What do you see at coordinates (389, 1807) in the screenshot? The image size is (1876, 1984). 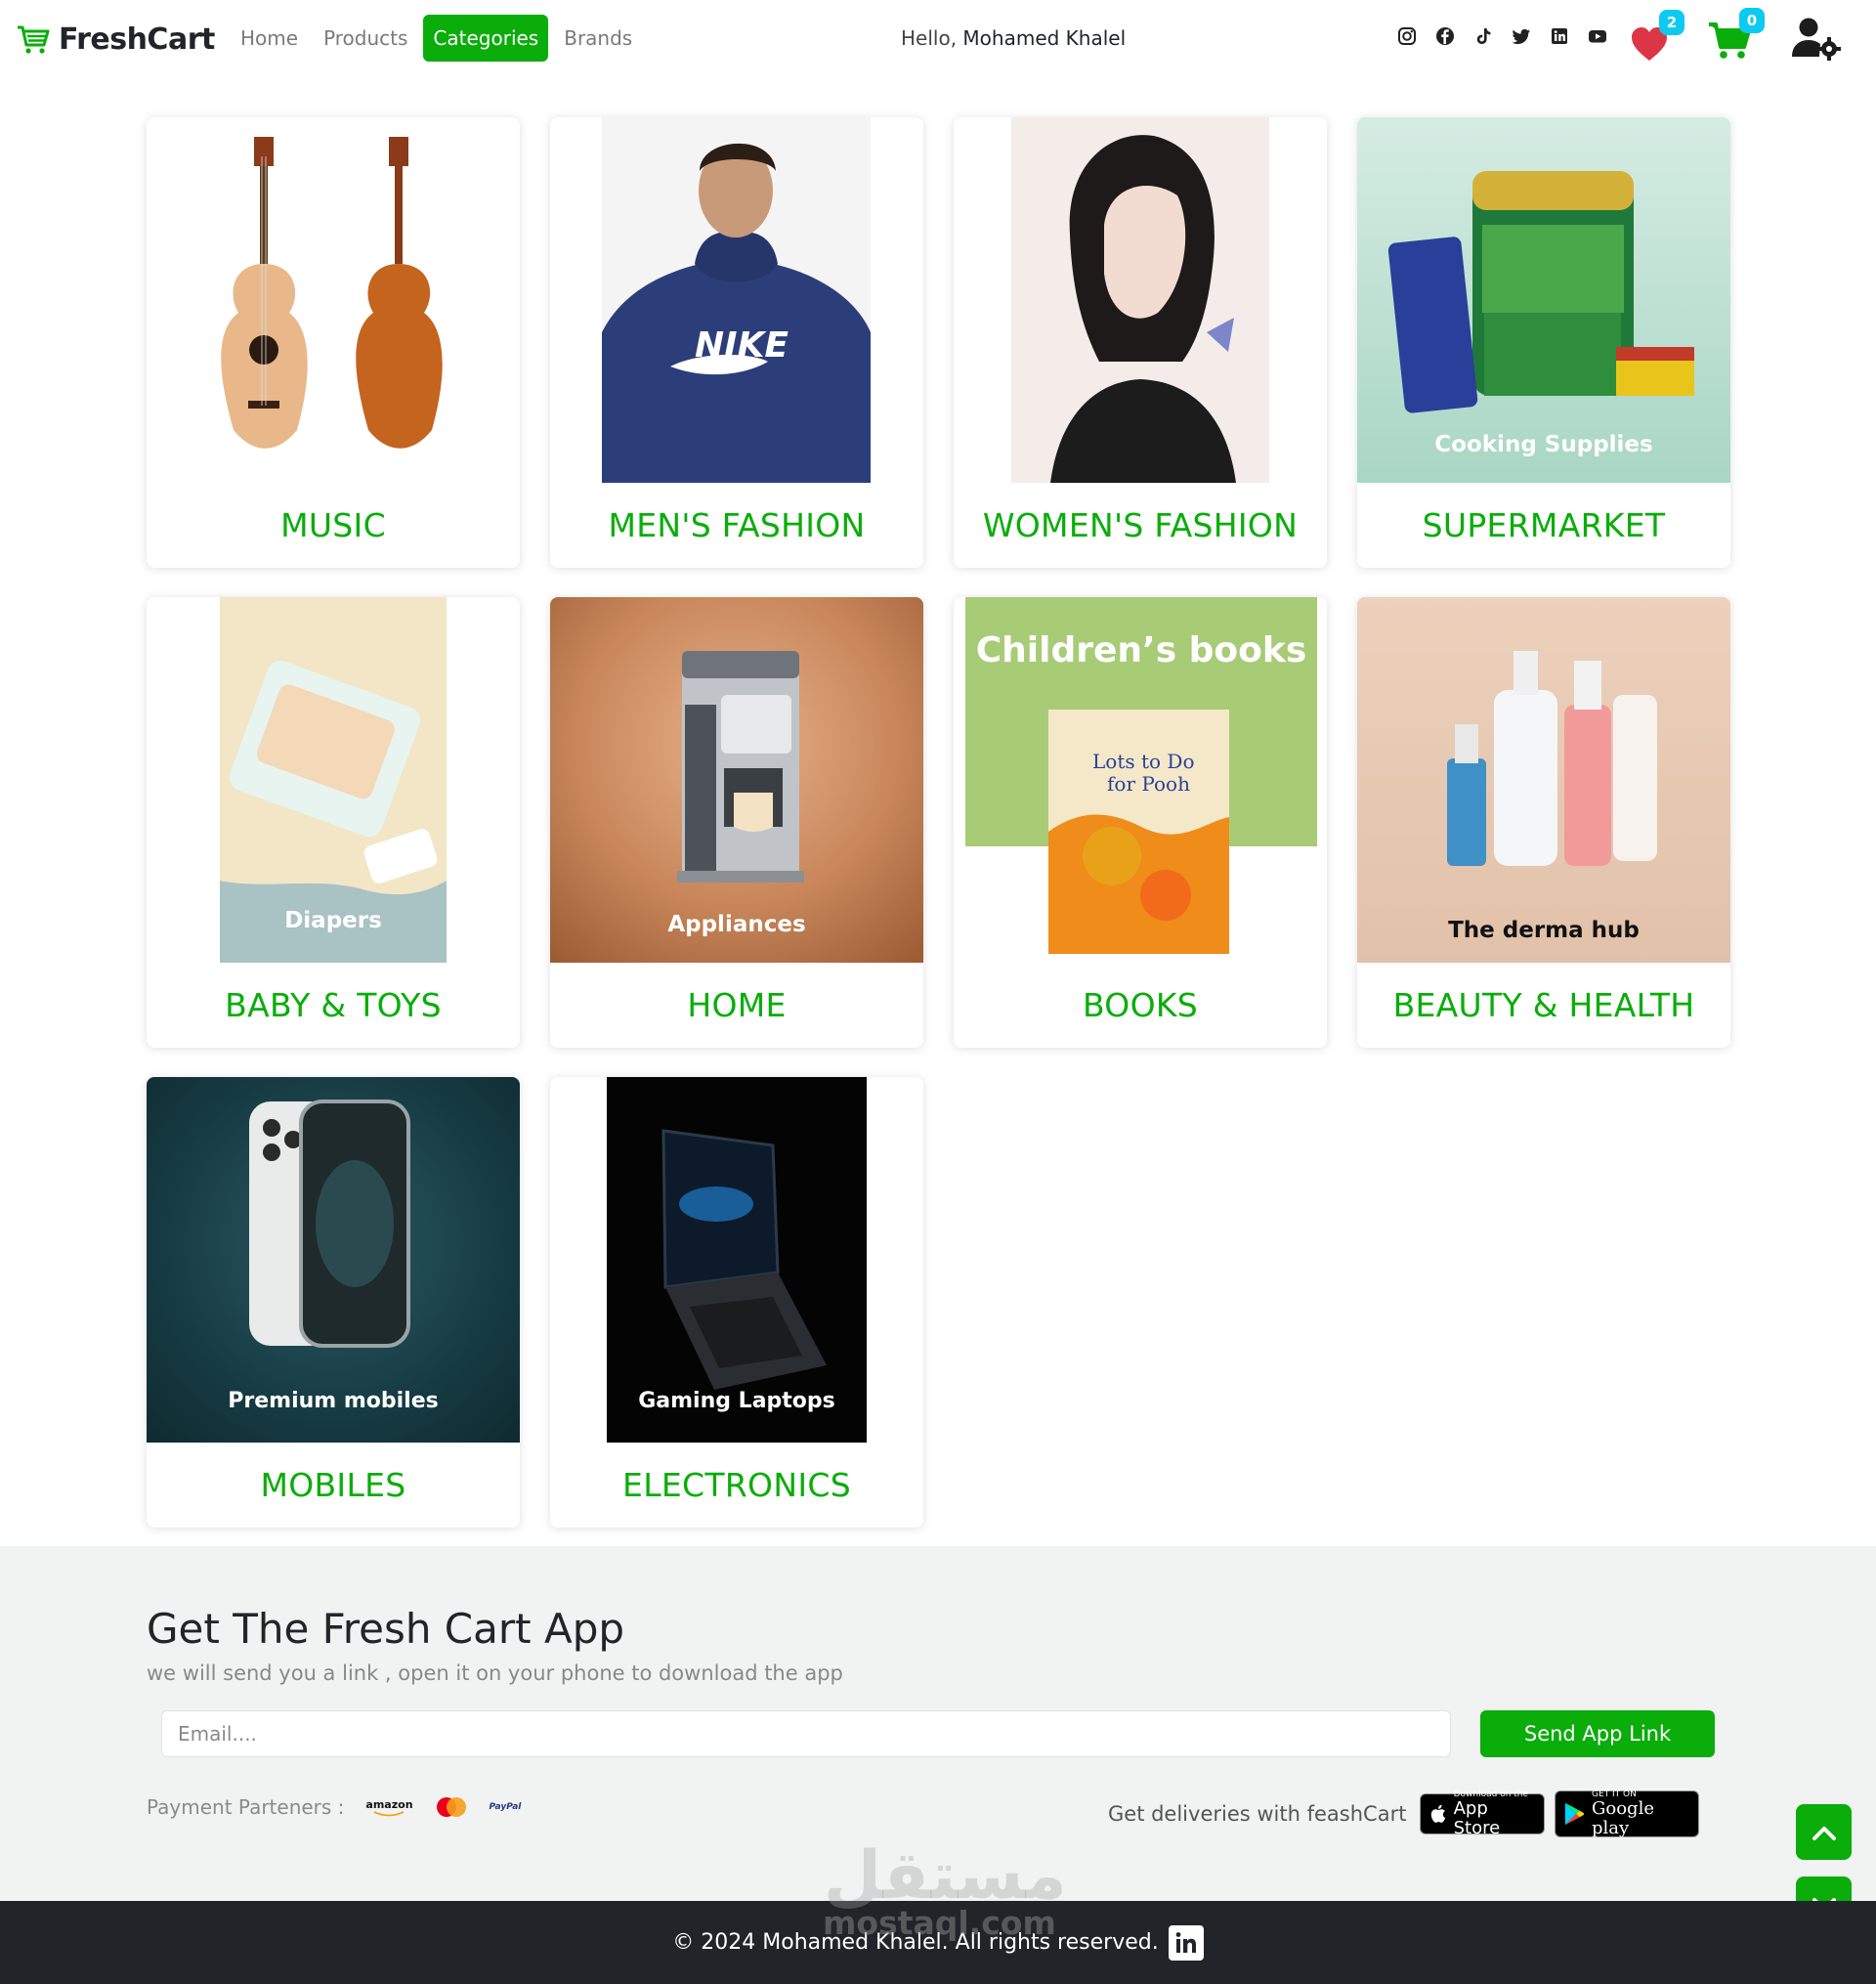 I see `amazon-logo: amazon` at bounding box center [389, 1807].